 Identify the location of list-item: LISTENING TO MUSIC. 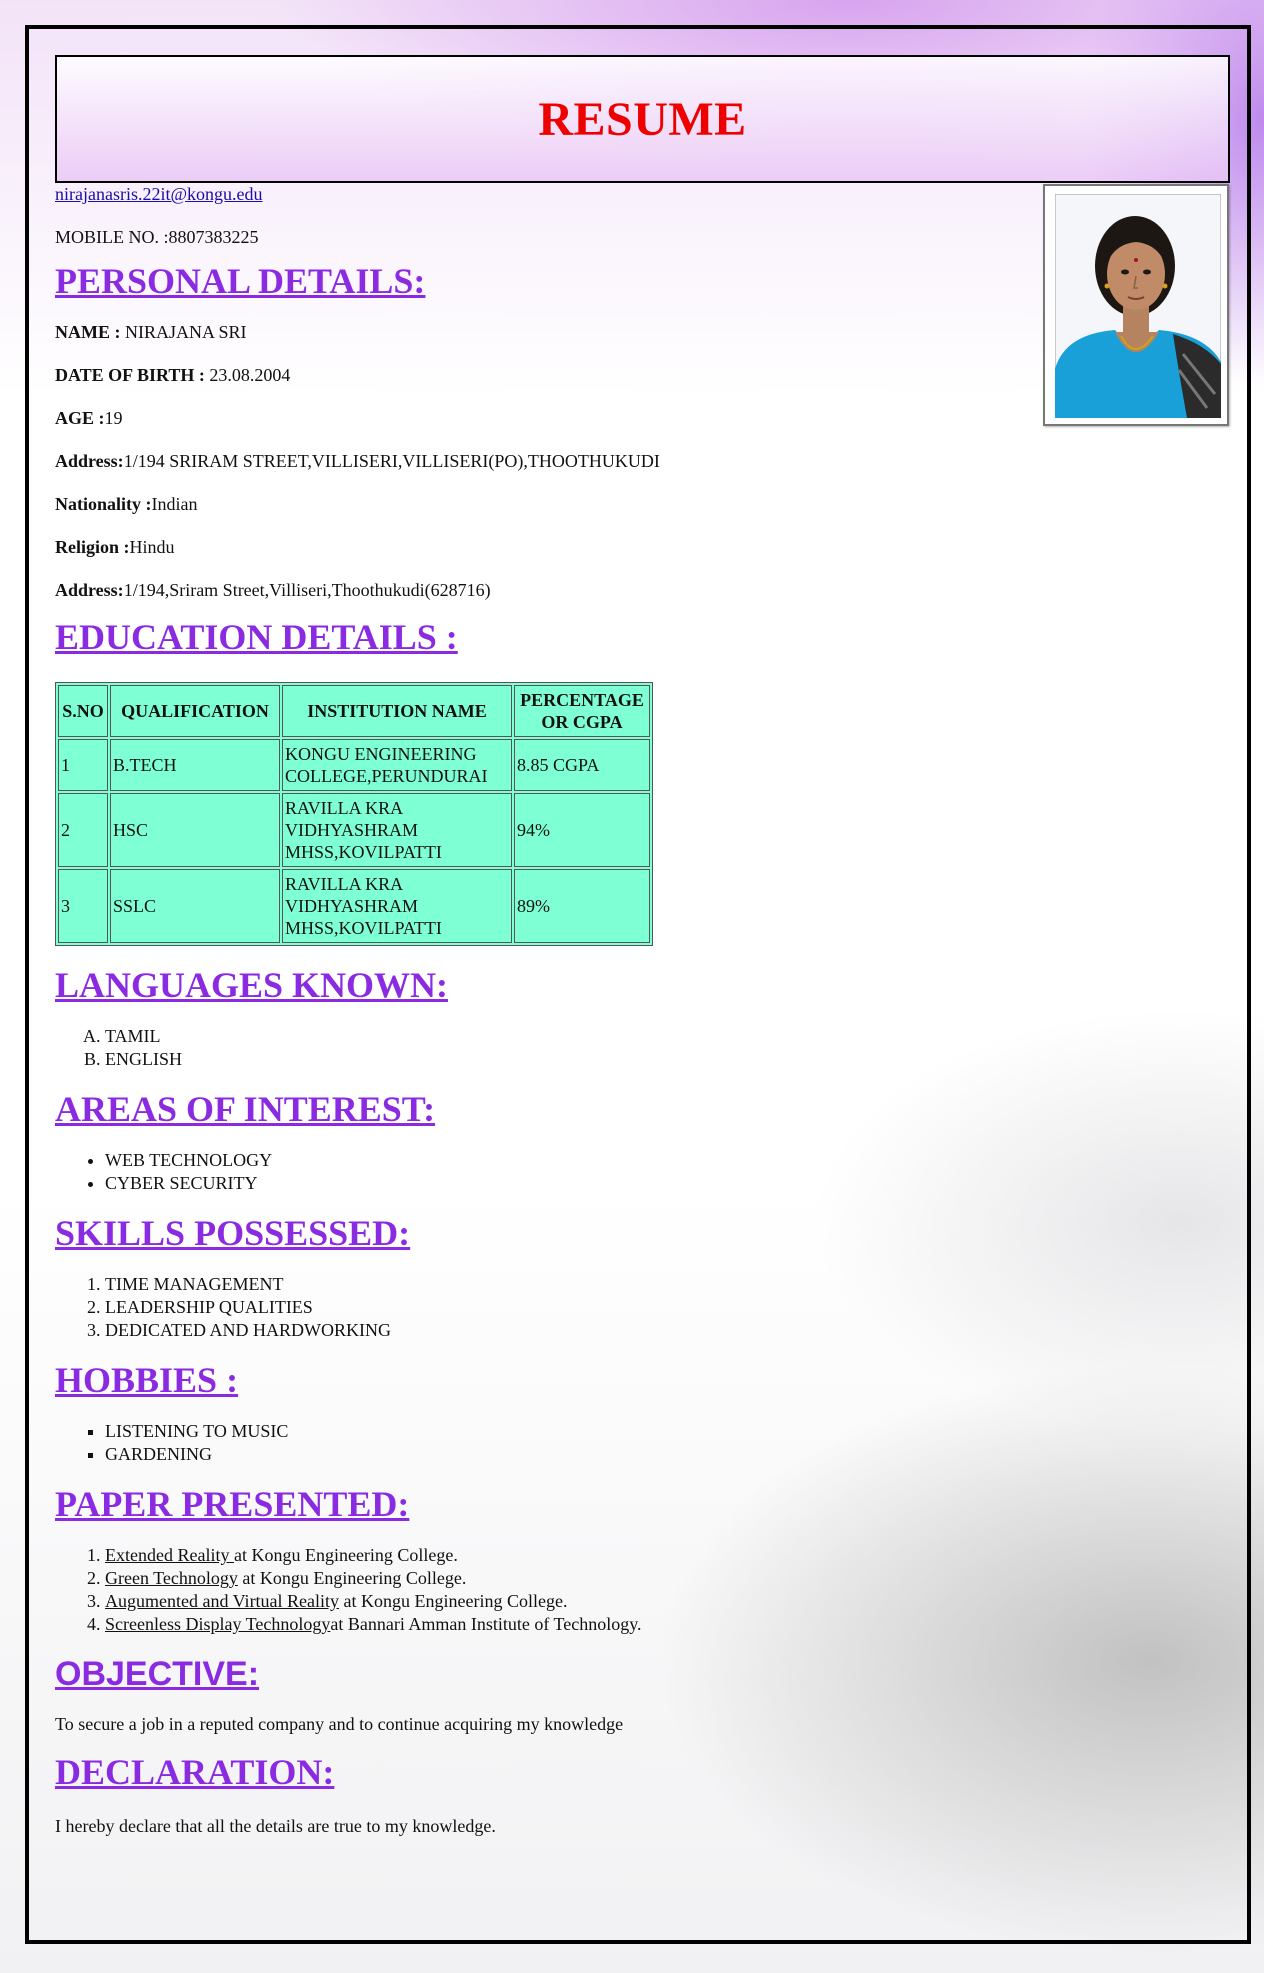
(580, 1431).